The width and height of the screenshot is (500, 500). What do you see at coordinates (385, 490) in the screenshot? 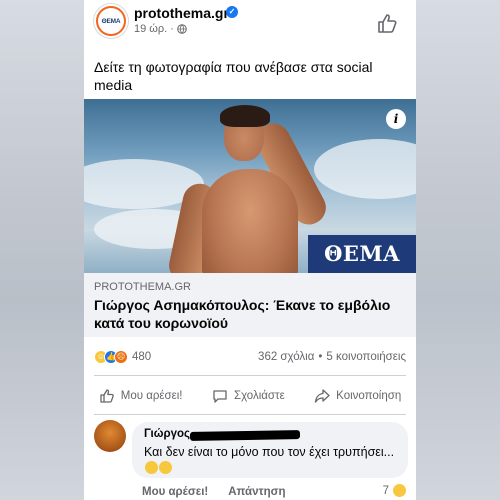
I see `comment-reaction-count: 7` at bounding box center [385, 490].